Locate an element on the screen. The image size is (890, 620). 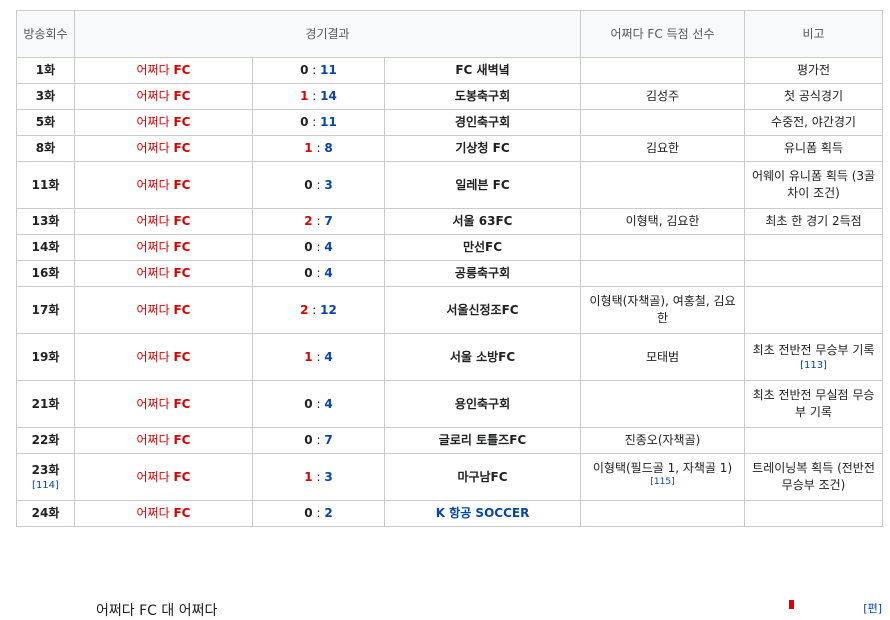
episode-cell: 17화 is located at coordinates (45, 310).